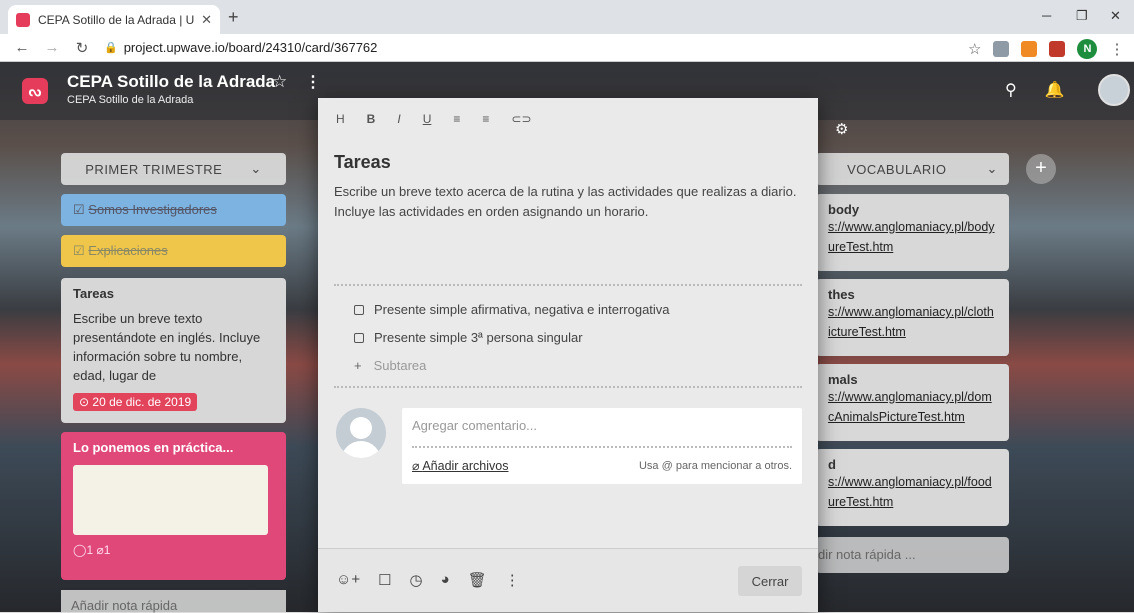  What do you see at coordinates (468, 337) in the screenshot?
I see `subtask-item: Presente simple 3ª persona singular` at bounding box center [468, 337].